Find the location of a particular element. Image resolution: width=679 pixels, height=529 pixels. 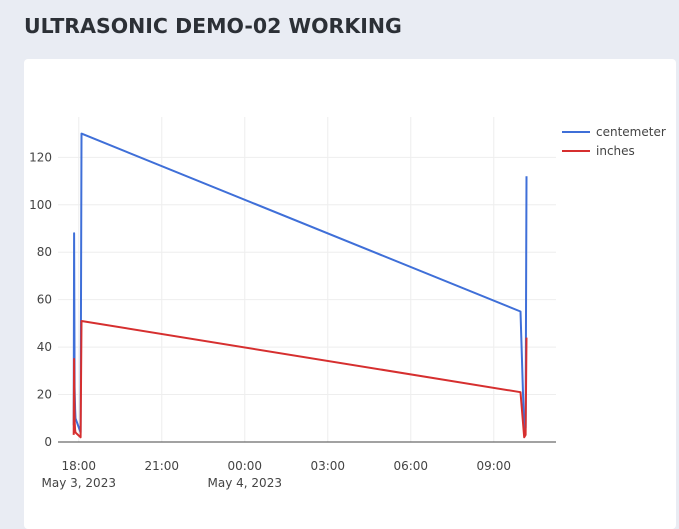

legend: centemeter inches is located at coordinates (614, 141).